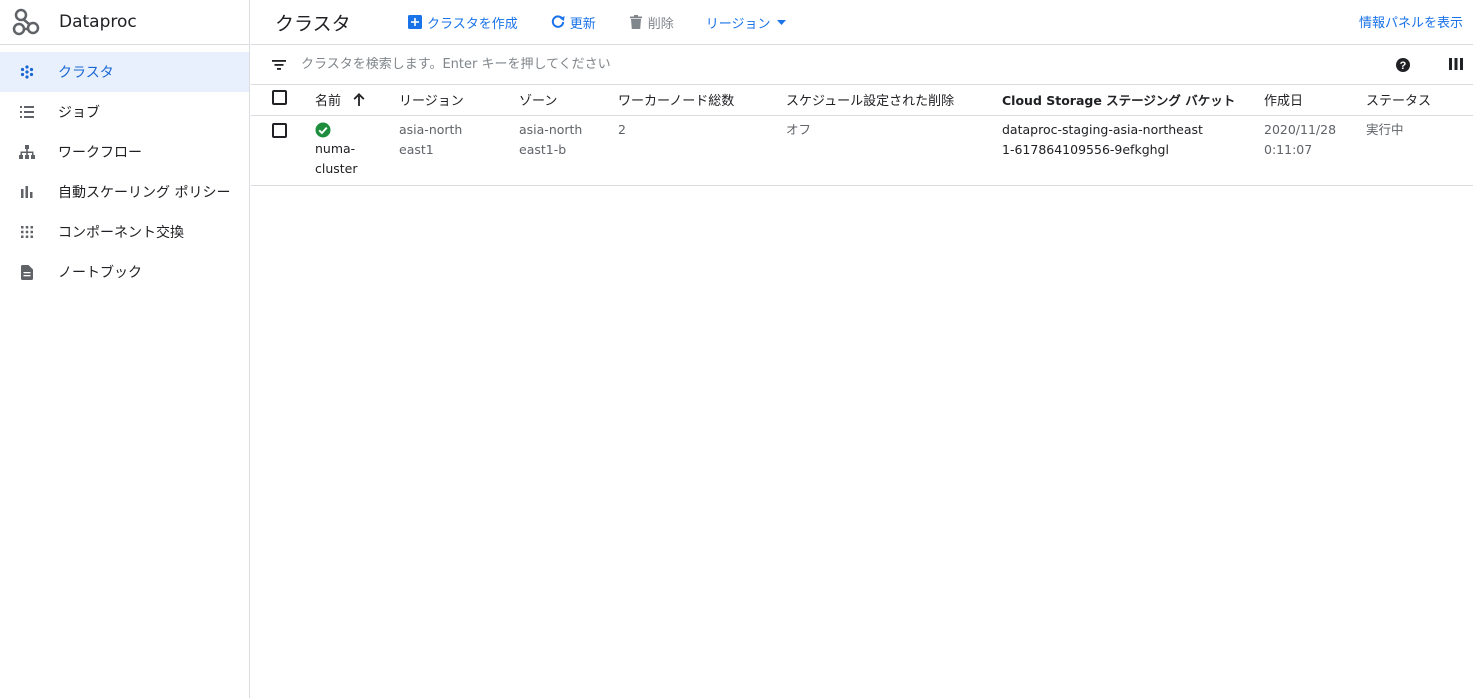  What do you see at coordinates (27, 152) in the screenshot?
I see `workflow-icon` at bounding box center [27, 152].